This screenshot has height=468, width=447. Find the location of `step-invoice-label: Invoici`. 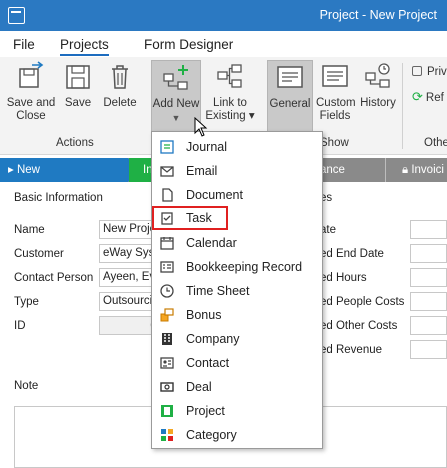

step-invoice-label: Invoici is located at coordinates (427, 170).